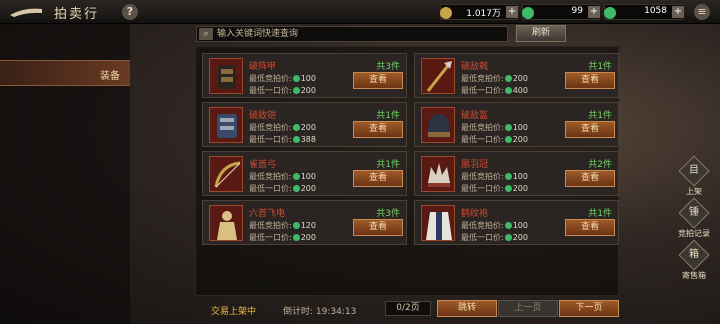 The width and height of the screenshot is (720, 324). What do you see at coordinates (694, 218) in the screenshot?
I see `bid-records-button: 锤 竞拍记录` at bounding box center [694, 218].